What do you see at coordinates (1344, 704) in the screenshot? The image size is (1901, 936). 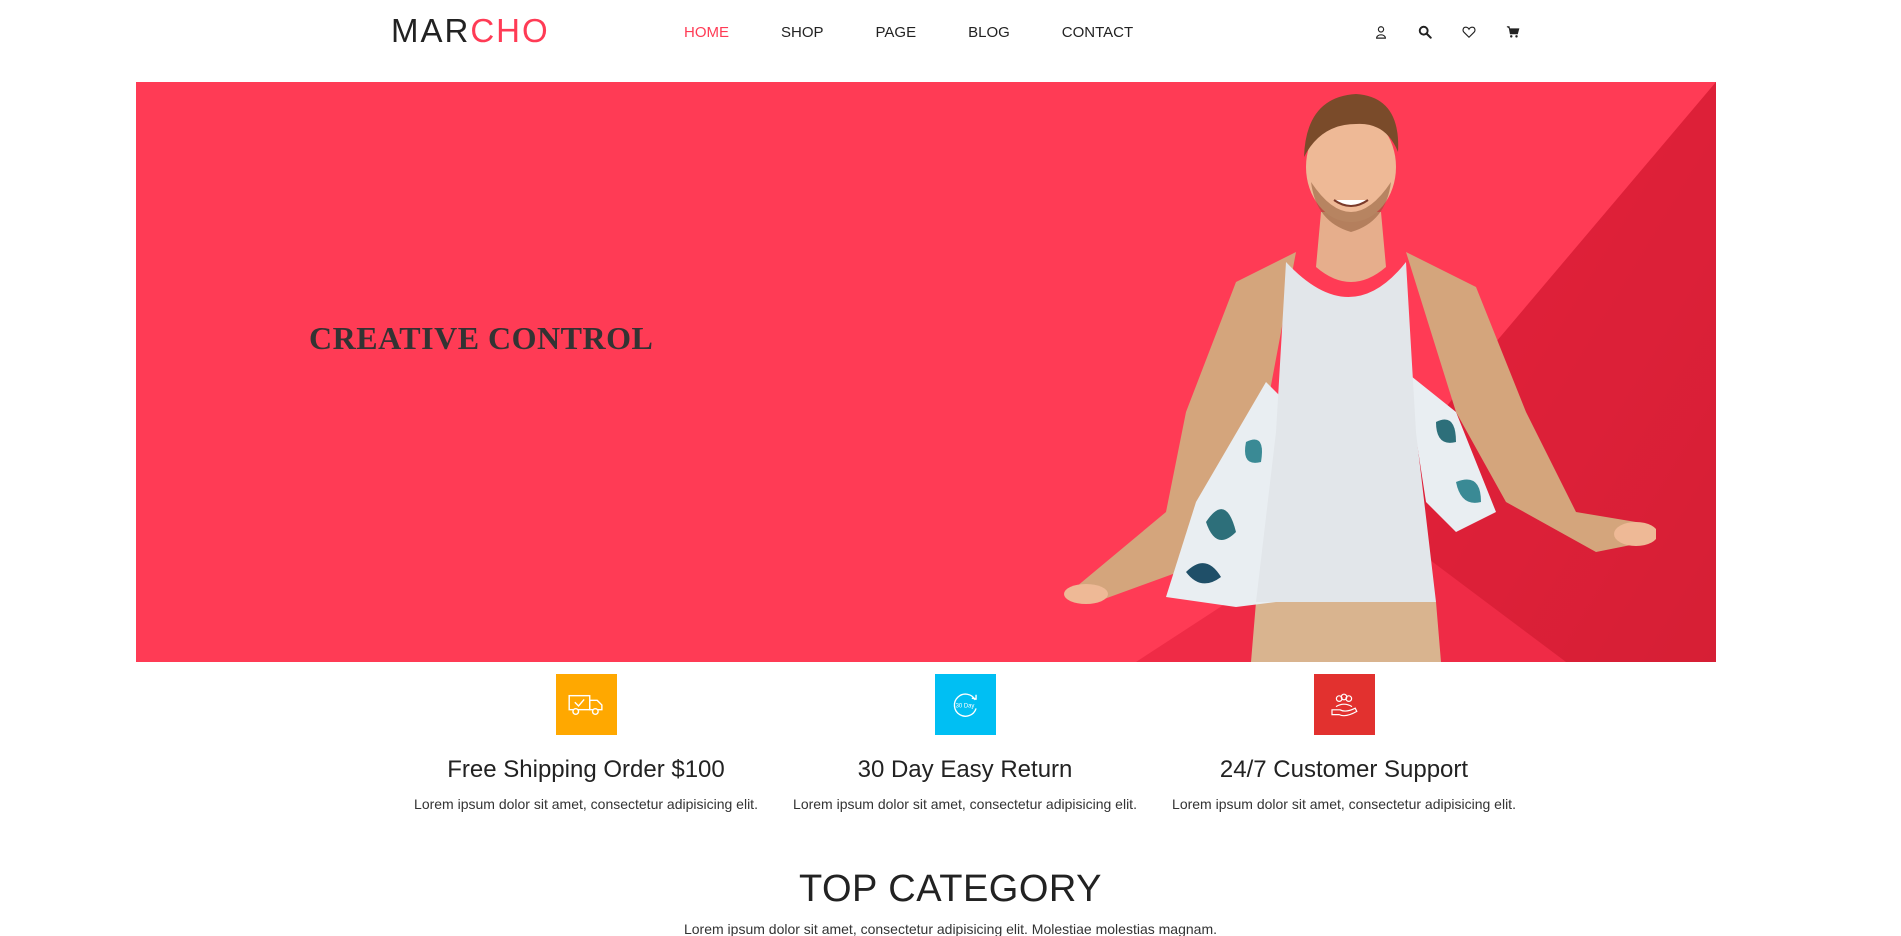 I see `support-hand-icon` at bounding box center [1344, 704].